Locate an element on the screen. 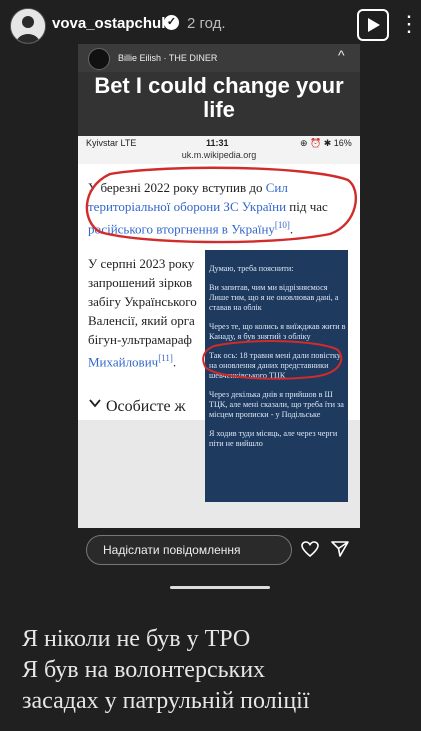  home-indicator is located at coordinates (220, 587).